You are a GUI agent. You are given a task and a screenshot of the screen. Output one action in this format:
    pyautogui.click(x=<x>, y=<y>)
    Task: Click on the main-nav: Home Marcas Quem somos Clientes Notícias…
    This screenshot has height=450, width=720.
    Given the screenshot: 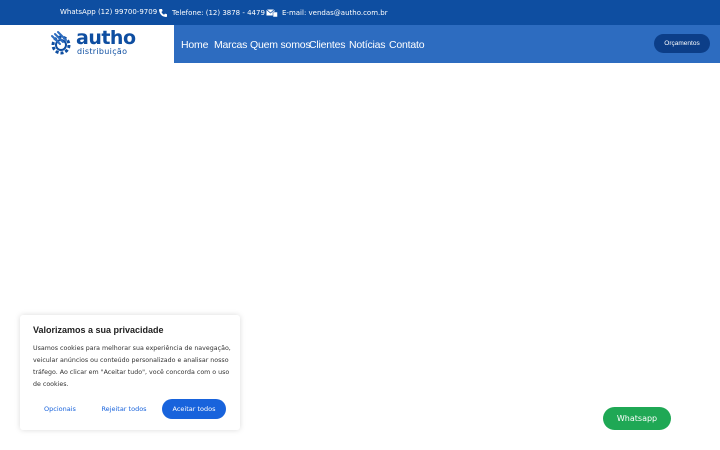 What is the action you would take?
    pyautogui.click(x=447, y=44)
    